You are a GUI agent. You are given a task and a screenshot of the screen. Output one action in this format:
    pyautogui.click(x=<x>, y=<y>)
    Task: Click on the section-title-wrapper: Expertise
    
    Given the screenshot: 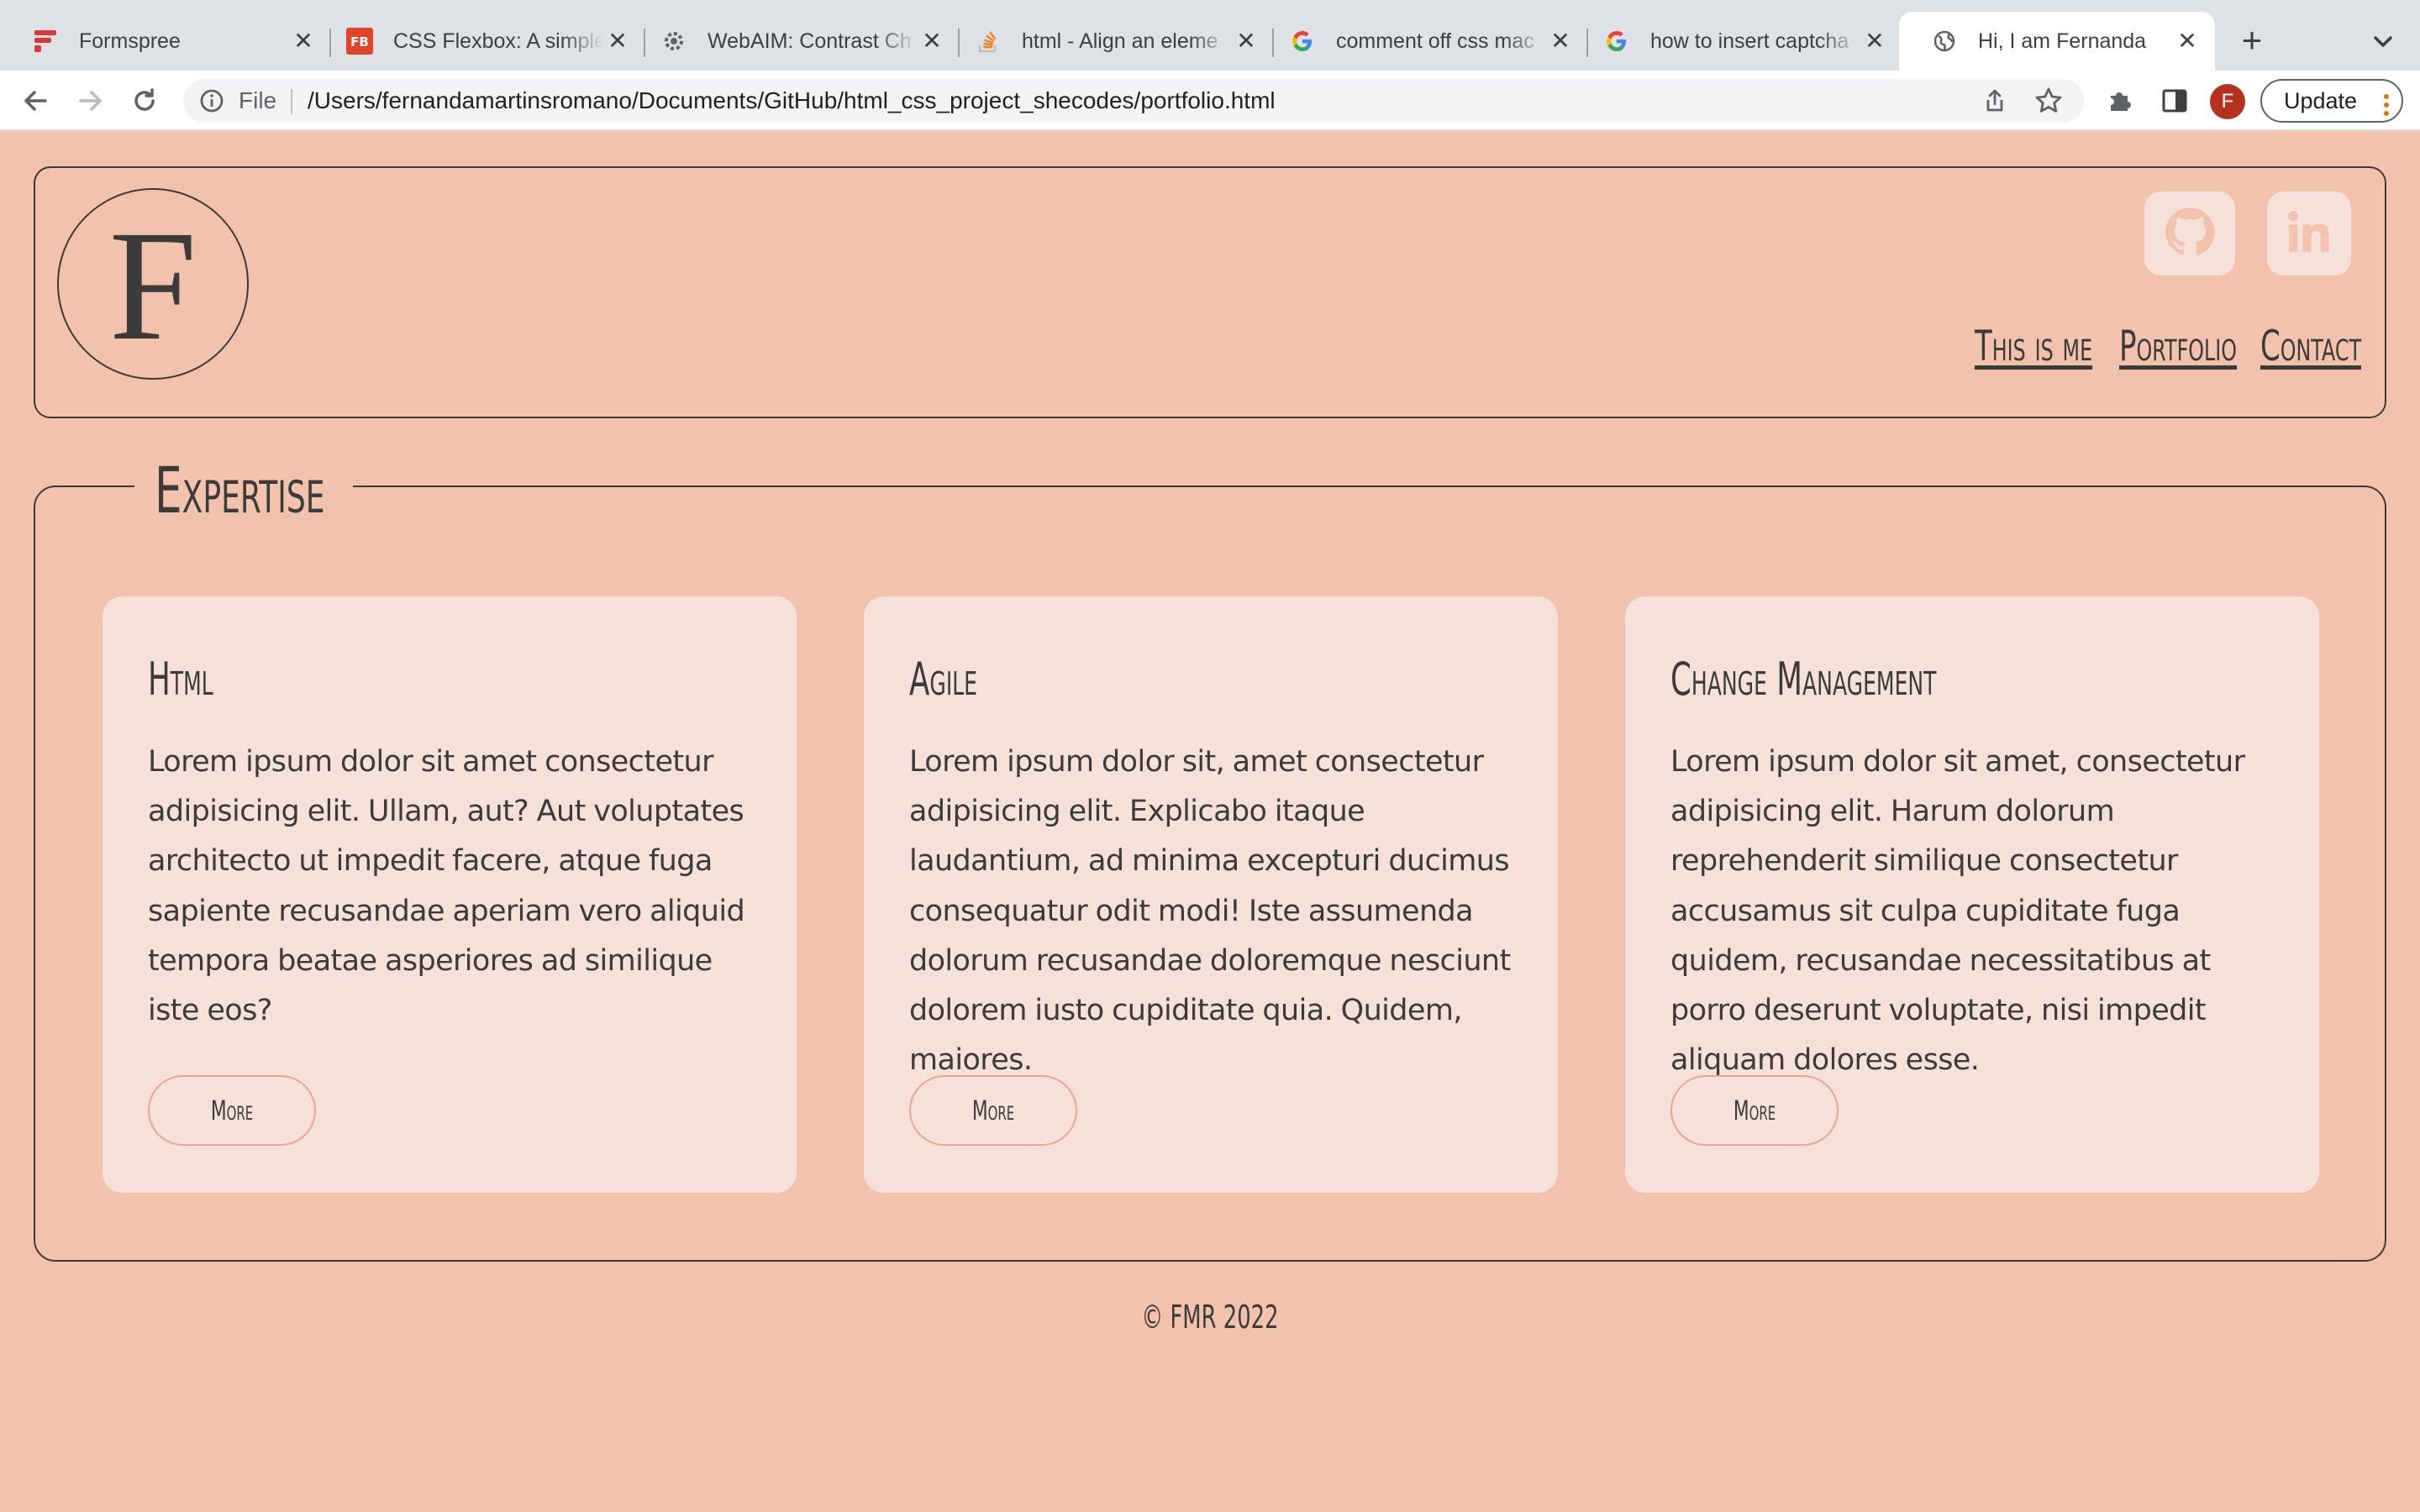 What is the action you would take?
    pyautogui.click(x=243, y=490)
    